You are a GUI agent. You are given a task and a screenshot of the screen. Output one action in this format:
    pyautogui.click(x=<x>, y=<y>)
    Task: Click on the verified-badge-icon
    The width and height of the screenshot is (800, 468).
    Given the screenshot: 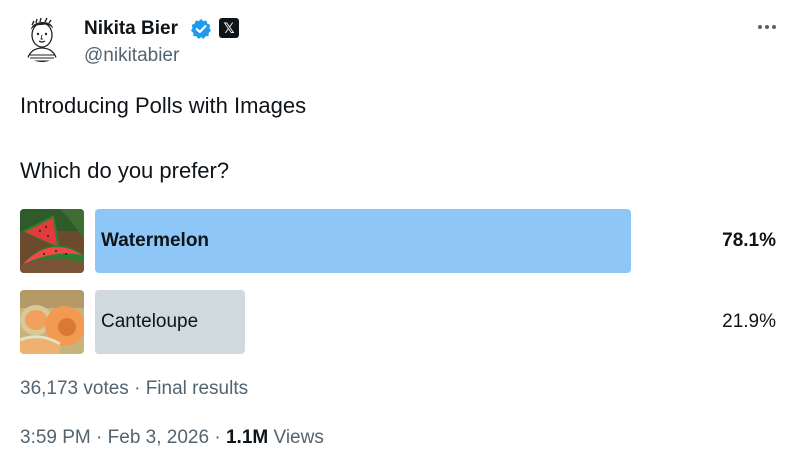 What is the action you would take?
    pyautogui.click(x=201, y=29)
    